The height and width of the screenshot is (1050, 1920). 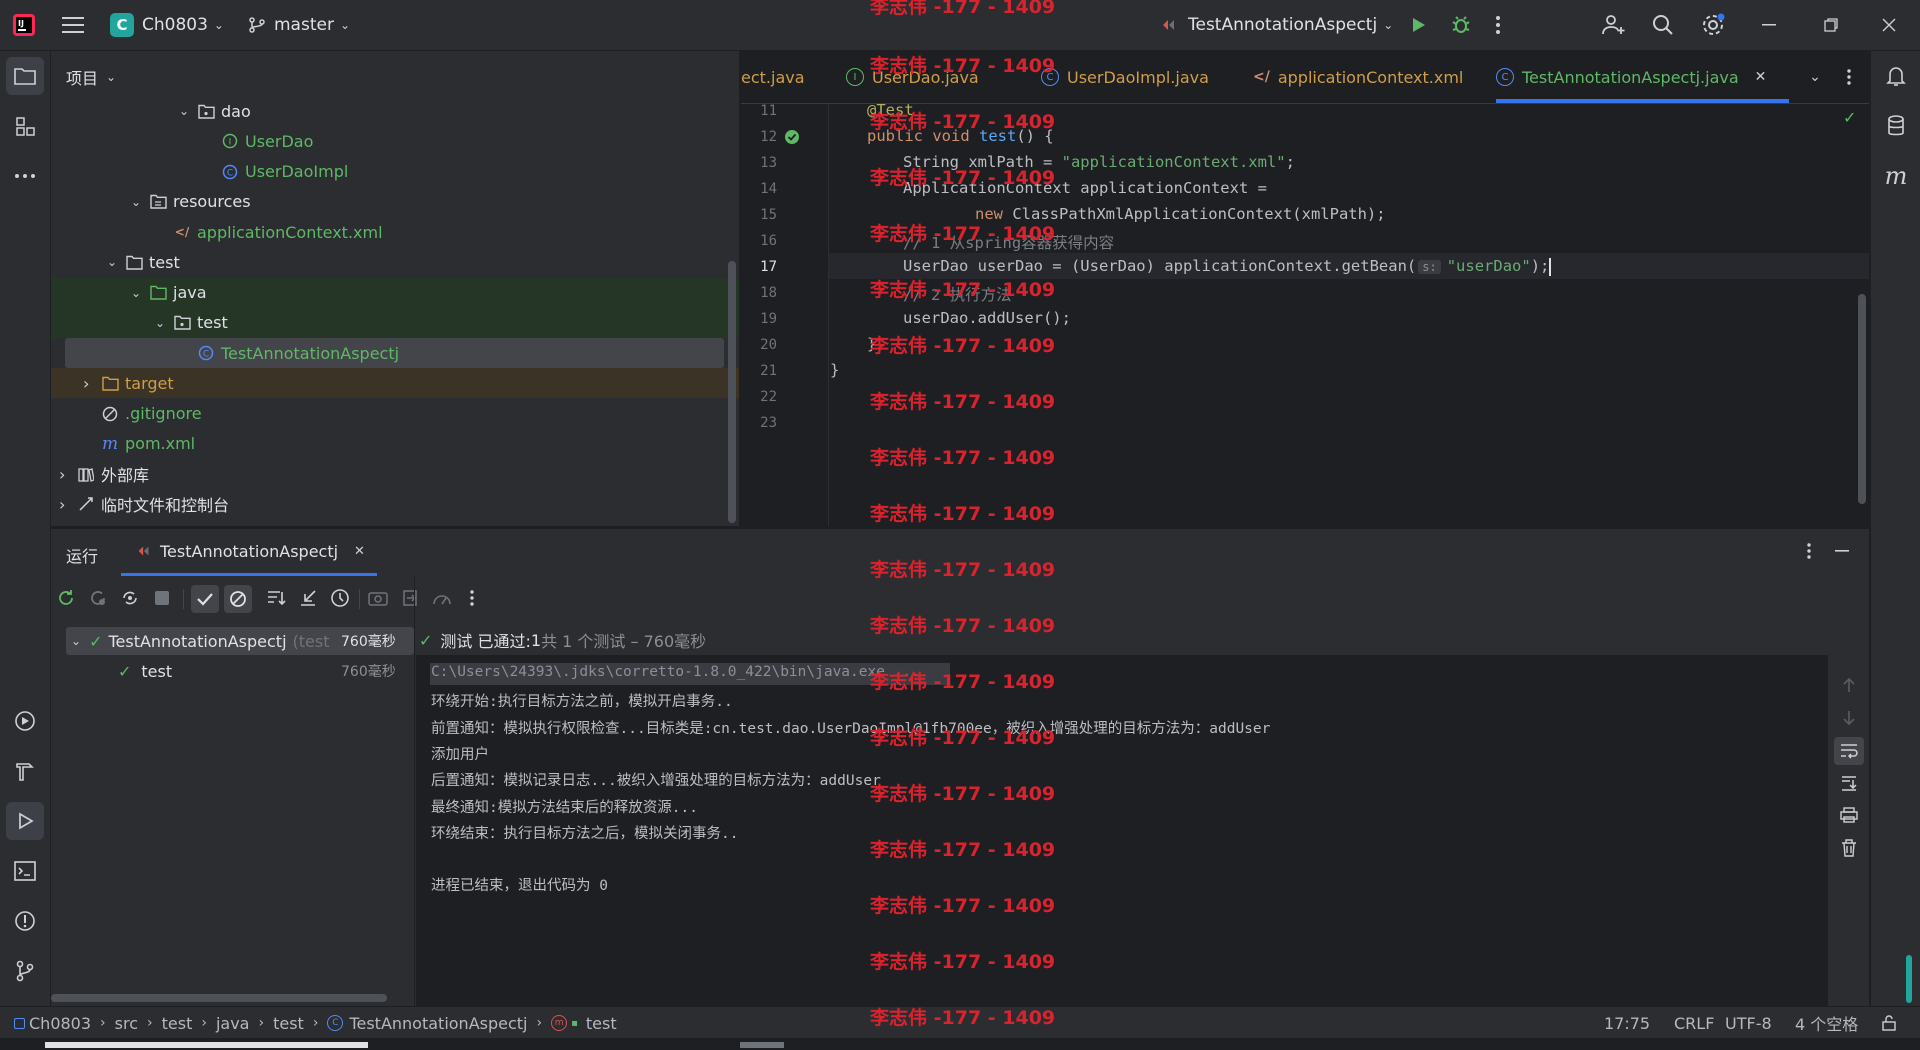 I want to click on tree-item-applicationcontext-xml: </ applicationContext.xml, so click(x=395, y=232).